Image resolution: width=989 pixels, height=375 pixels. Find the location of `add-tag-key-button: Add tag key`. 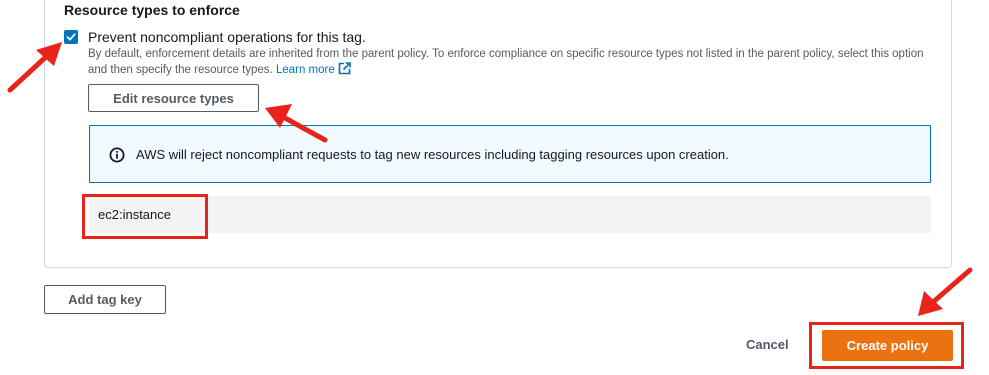

add-tag-key-button: Add tag key is located at coordinates (105, 299).